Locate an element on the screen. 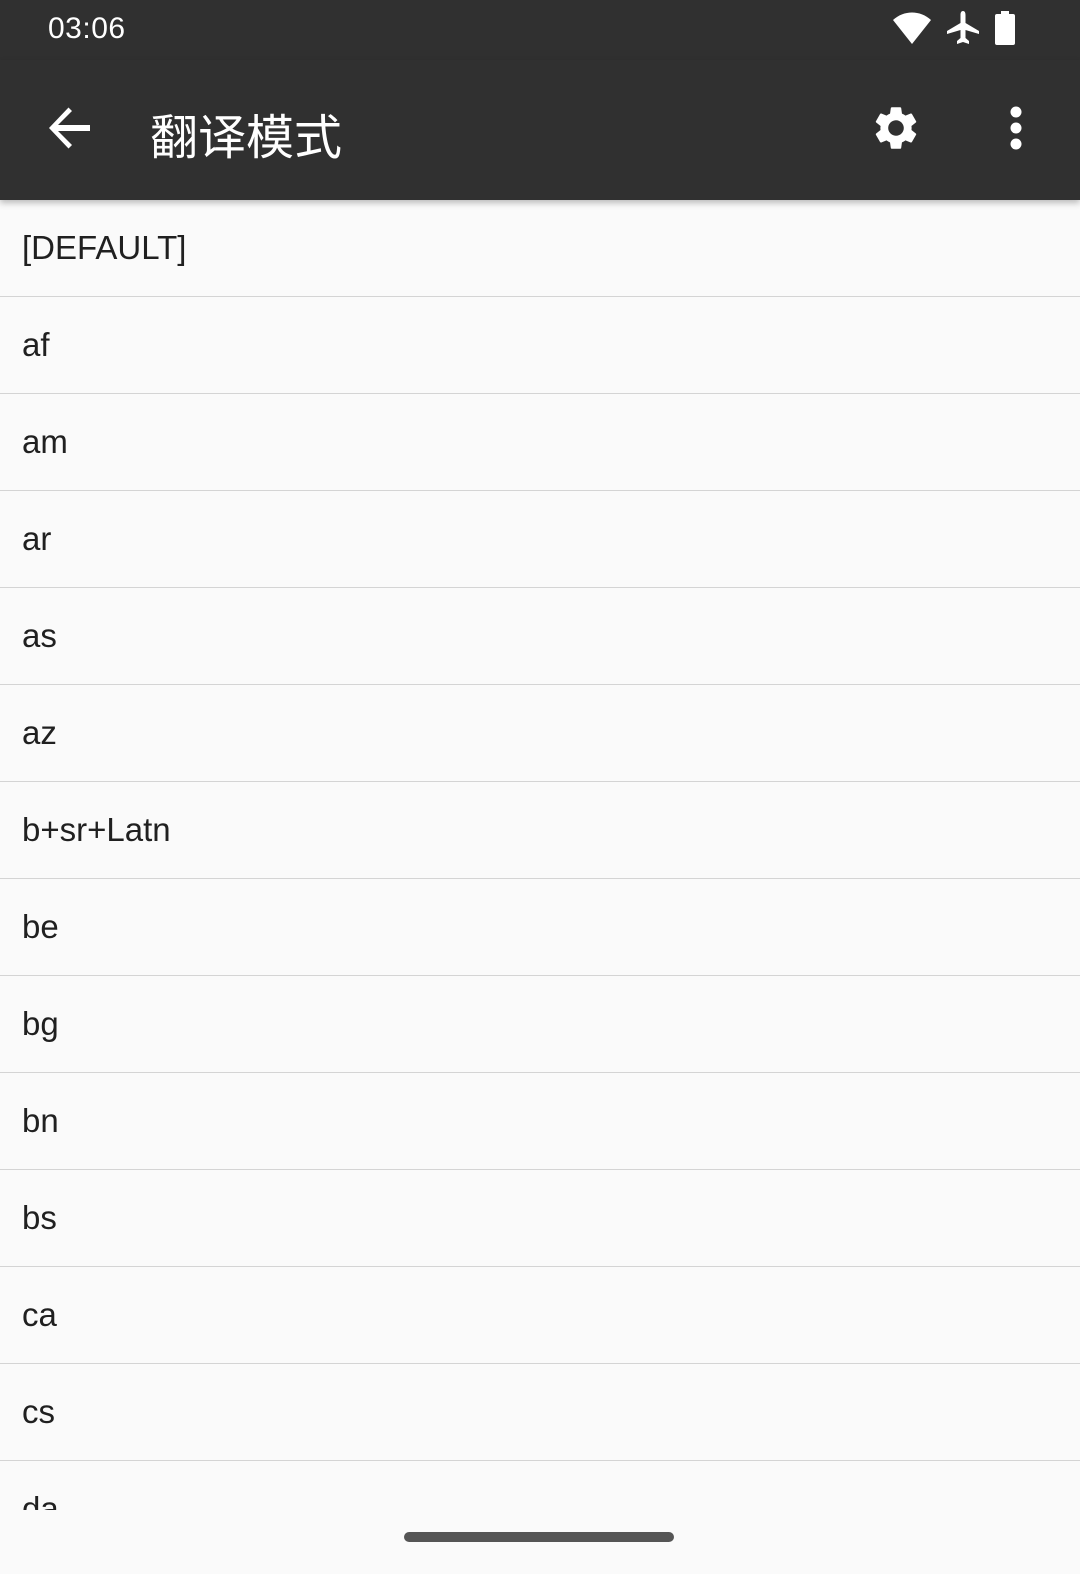 Image resolution: width=1080 pixels, height=1574 pixels. airplane-icon is located at coordinates (963, 30).